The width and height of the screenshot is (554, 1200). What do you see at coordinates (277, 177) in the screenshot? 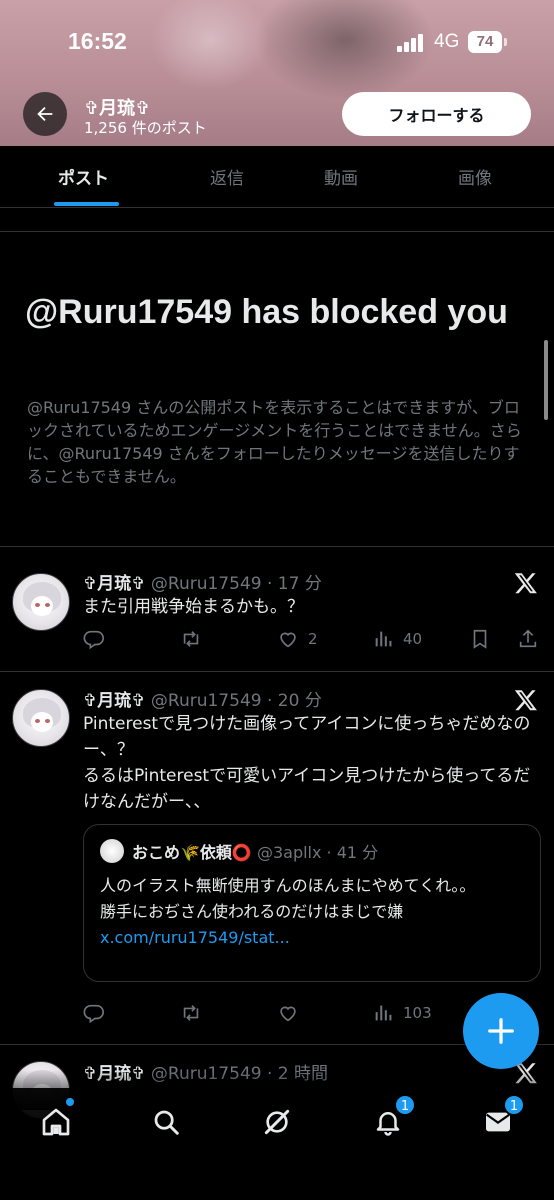
I see `profile-tabs: ポスト 返信 動画 画像` at bounding box center [277, 177].